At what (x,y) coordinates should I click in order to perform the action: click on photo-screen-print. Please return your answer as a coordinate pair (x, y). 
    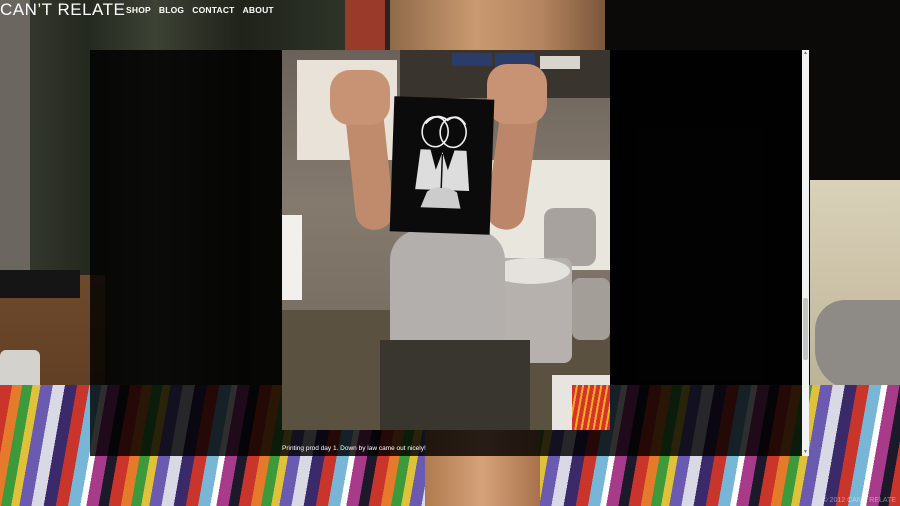
    Looking at the image, I should click on (442, 165).